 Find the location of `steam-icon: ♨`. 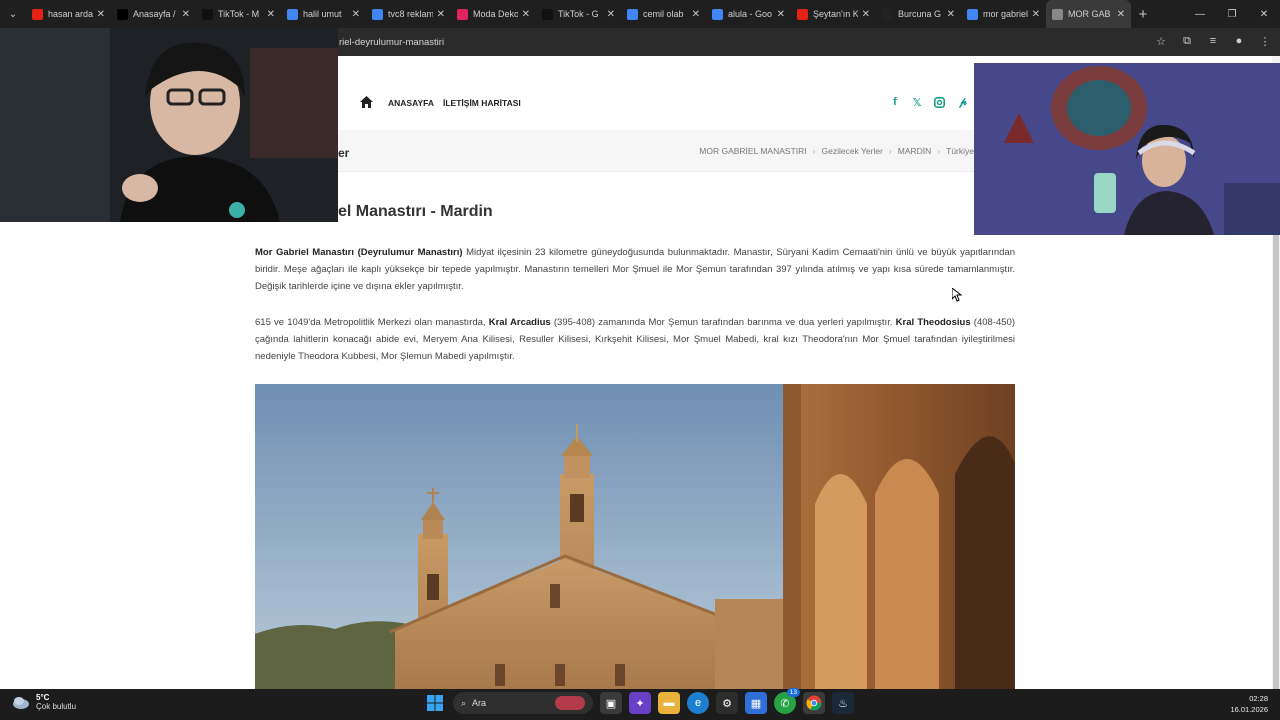

steam-icon: ♨ is located at coordinates (843, 703).